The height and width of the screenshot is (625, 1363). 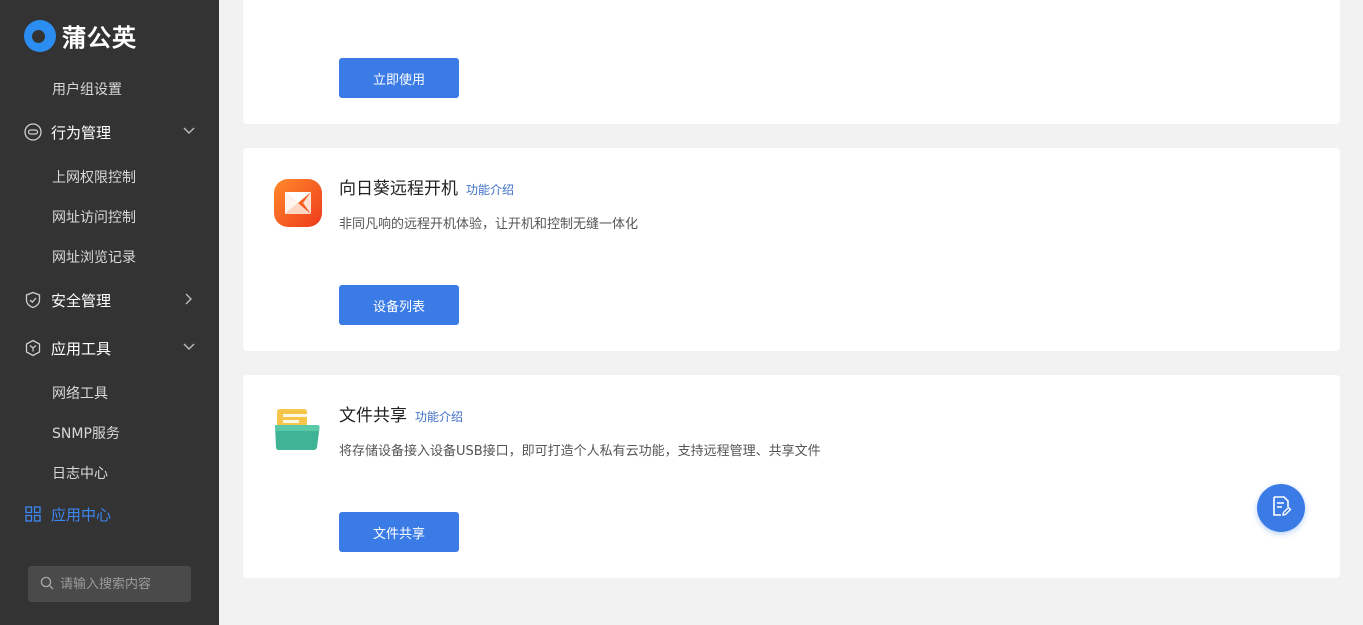 What do you see at coordinates (47, 584) in the screenshot?
I see `search-icon` at bounding box center [47, 584].